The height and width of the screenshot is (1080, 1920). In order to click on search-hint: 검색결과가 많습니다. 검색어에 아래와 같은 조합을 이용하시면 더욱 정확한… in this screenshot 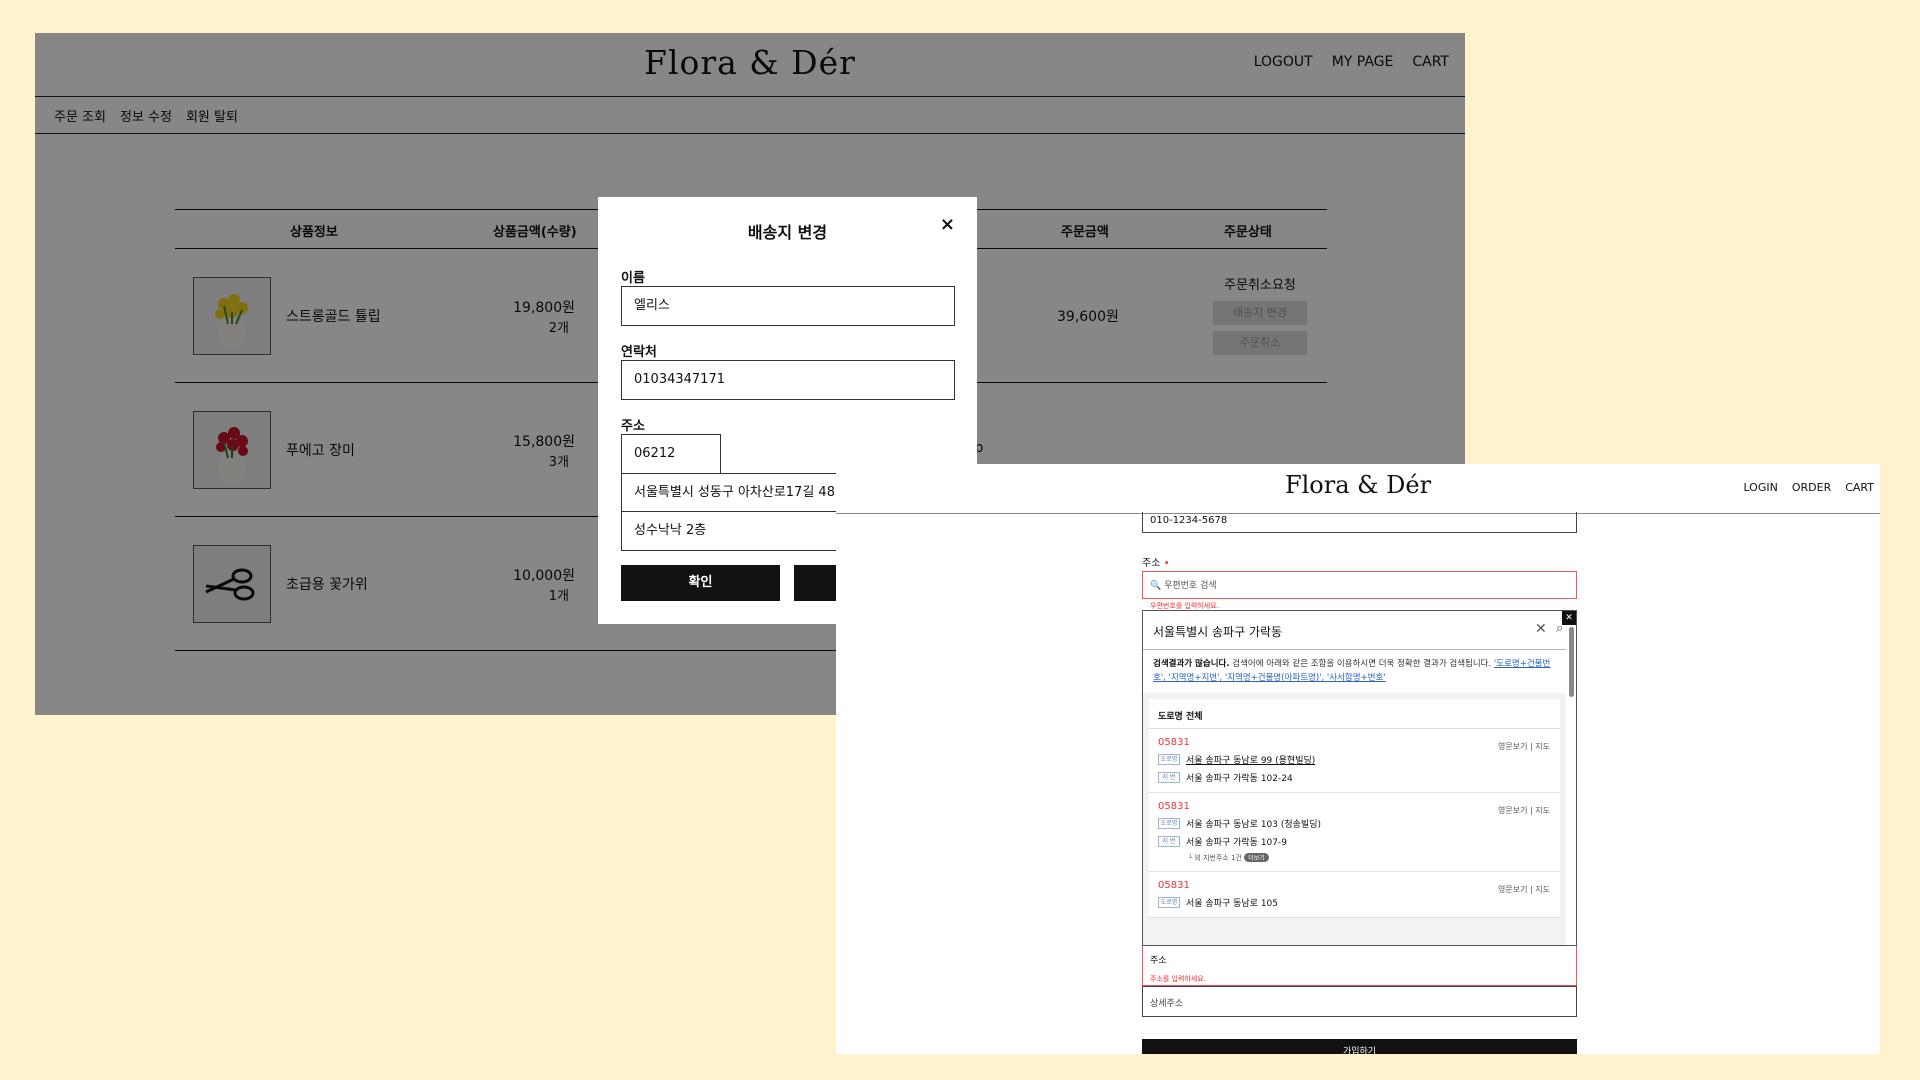, I will do `click(1353, 671)`.